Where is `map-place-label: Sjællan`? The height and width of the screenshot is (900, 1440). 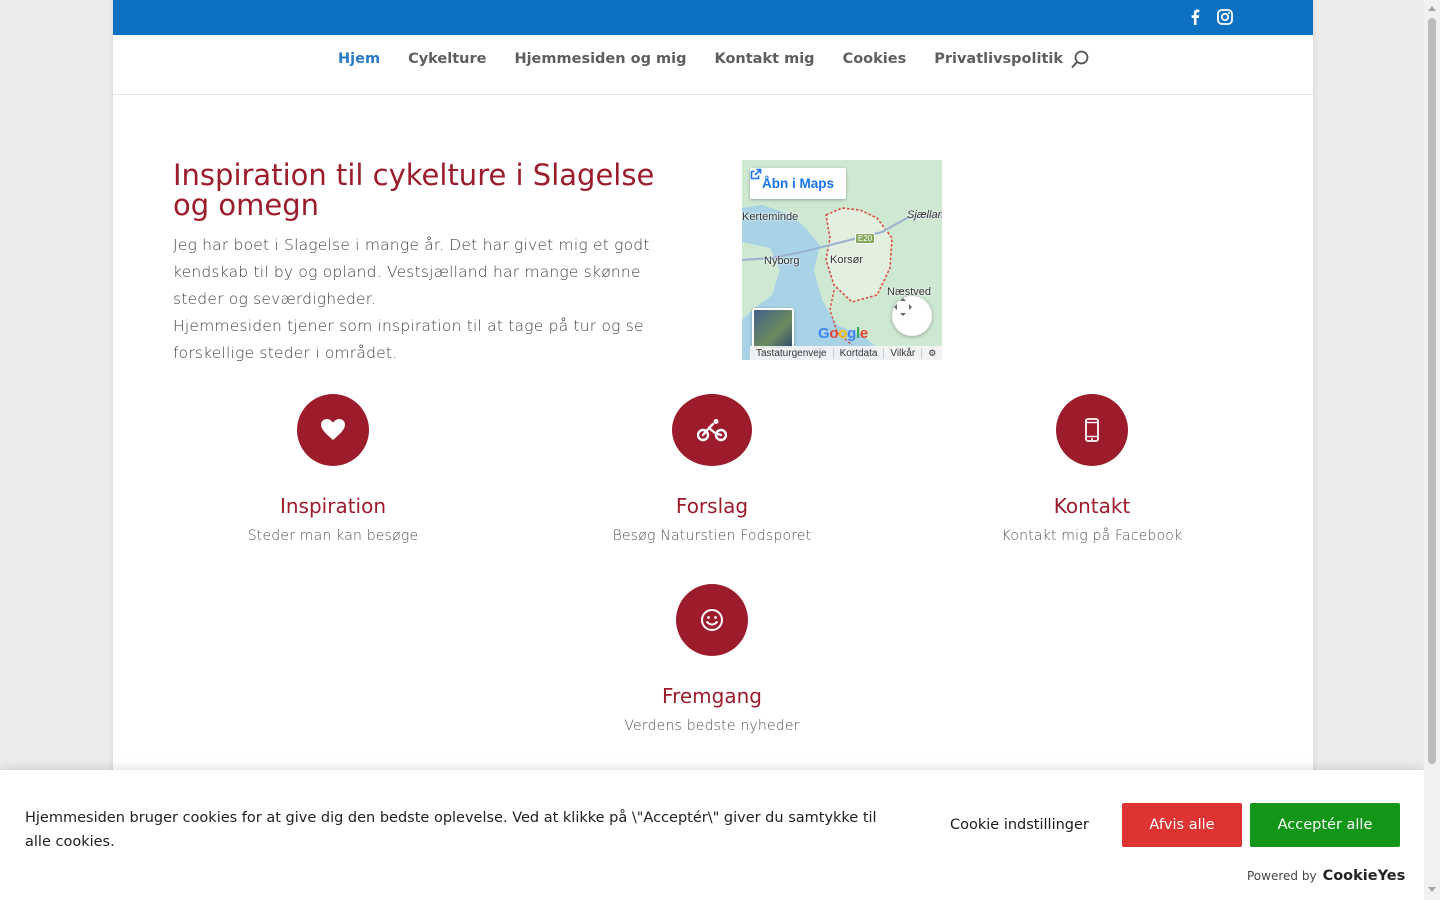 map-place-label: Sjællan is located at coordinates (924, 215).